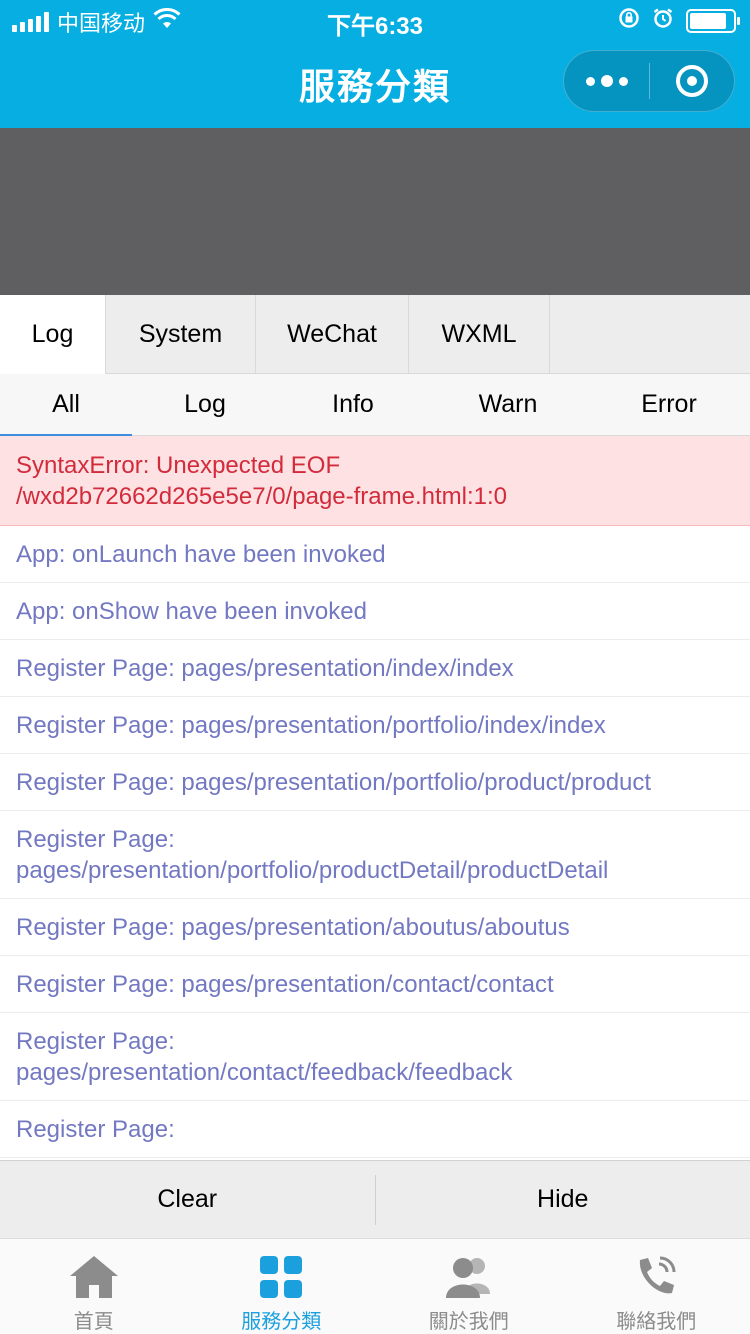  I want to click on log-level-filters: All Log Info Warn Error, so click(375, 405).